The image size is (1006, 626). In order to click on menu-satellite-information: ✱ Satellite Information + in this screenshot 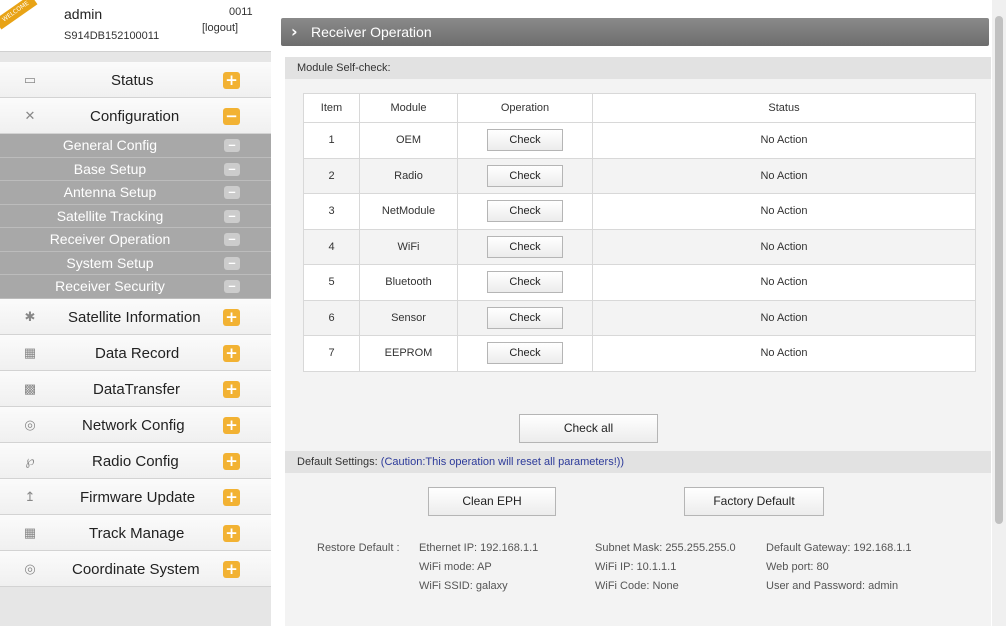, I will do `click(135, 316)`.